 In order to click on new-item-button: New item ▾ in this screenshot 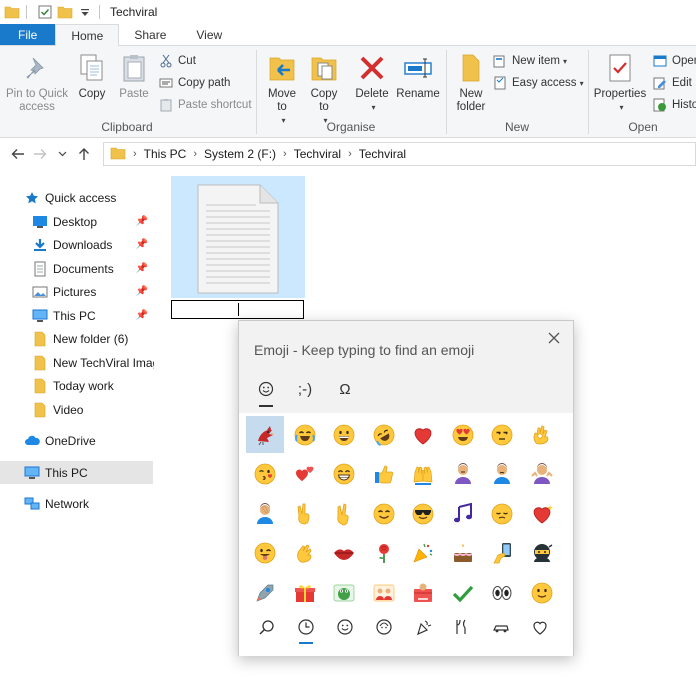, I will do `click(529, 61)`.